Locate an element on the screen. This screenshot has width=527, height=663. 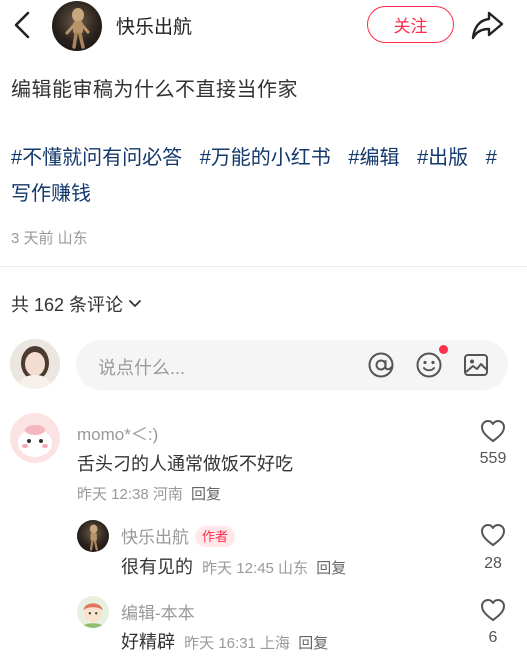
author-name: 快乐出航 is located at coordinates (154, 25).